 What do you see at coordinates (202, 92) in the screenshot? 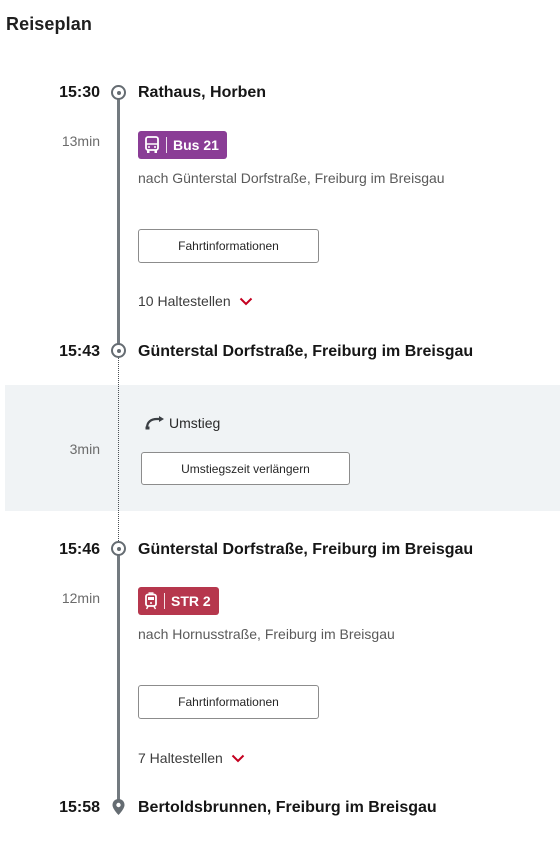
I see `departure-station: Rathaus, Horben` at bounding box center [202, 92].